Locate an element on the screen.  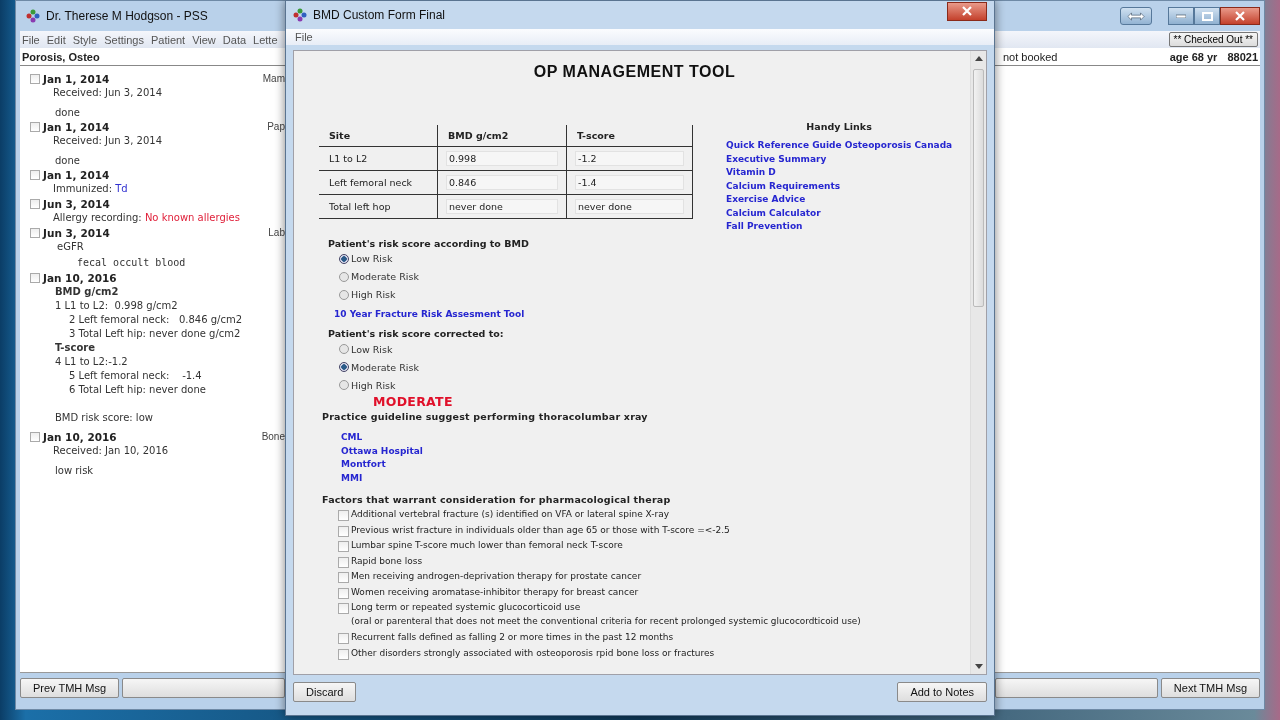
entry-type: Pap is located at coordinates (276, 126).